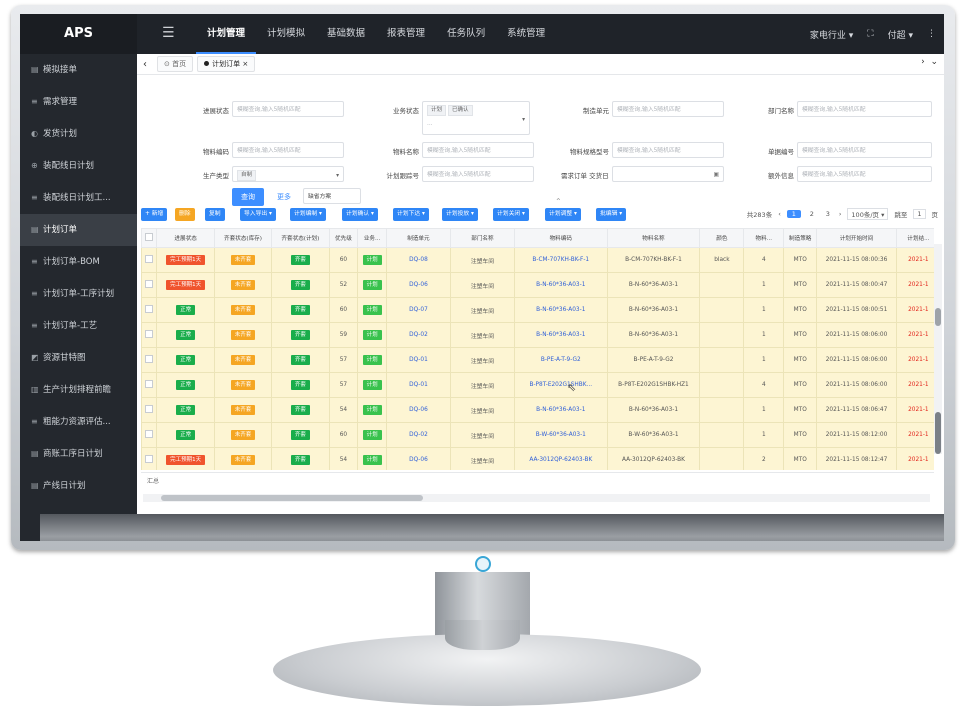  I want to click on hamburger-menu-icon: ☰, so click(168, 33).